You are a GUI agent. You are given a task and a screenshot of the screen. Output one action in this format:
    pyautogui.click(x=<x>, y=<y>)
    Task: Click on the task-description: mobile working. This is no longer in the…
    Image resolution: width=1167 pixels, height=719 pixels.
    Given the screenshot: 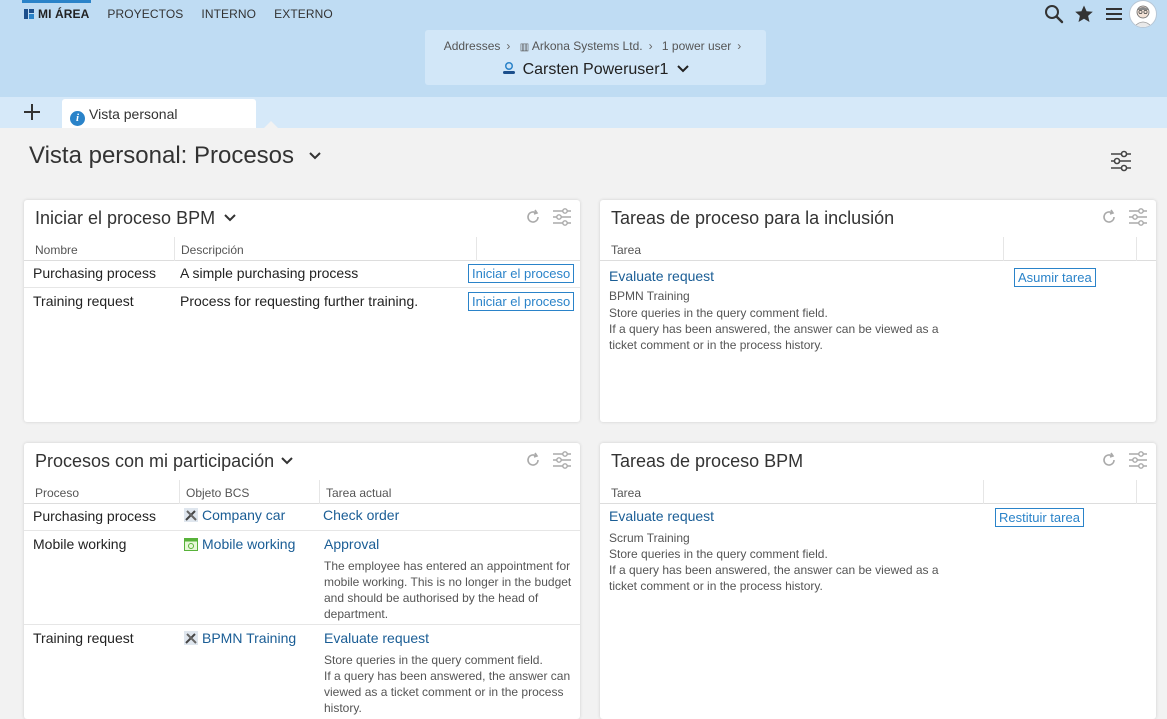 What is the action you would take?
    pyautogui.click(x=448, y=582)
    